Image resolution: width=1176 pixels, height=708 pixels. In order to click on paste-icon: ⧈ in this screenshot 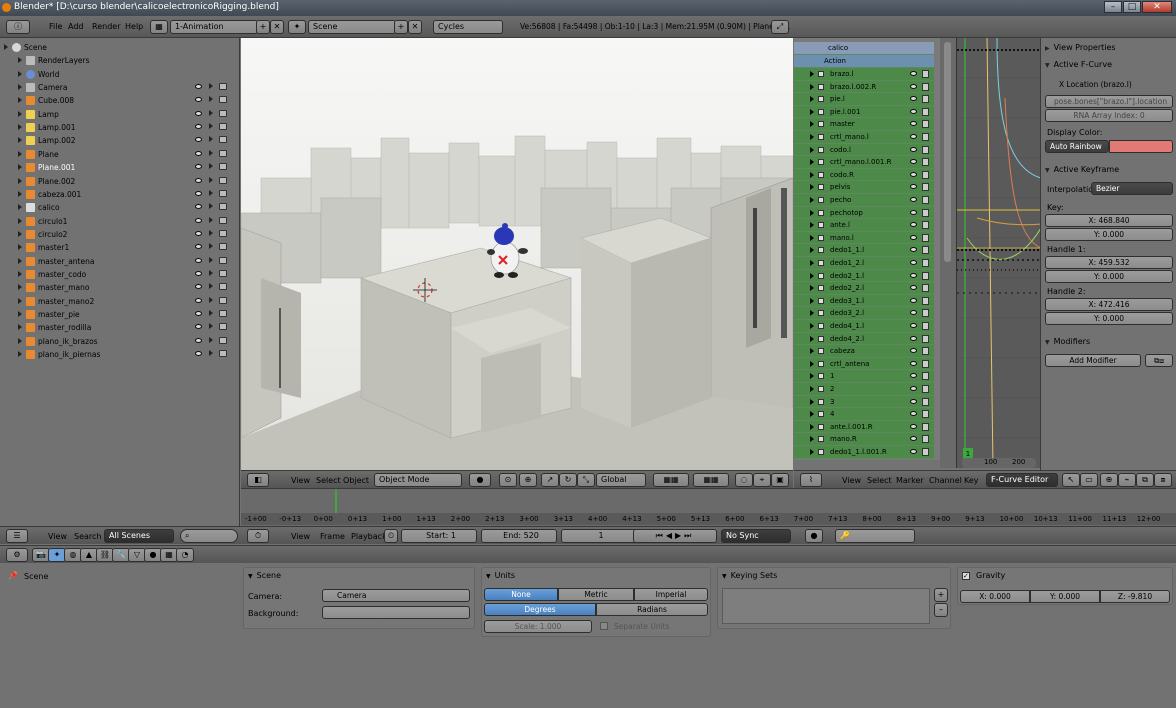, I will do `click(1163, 480)`.